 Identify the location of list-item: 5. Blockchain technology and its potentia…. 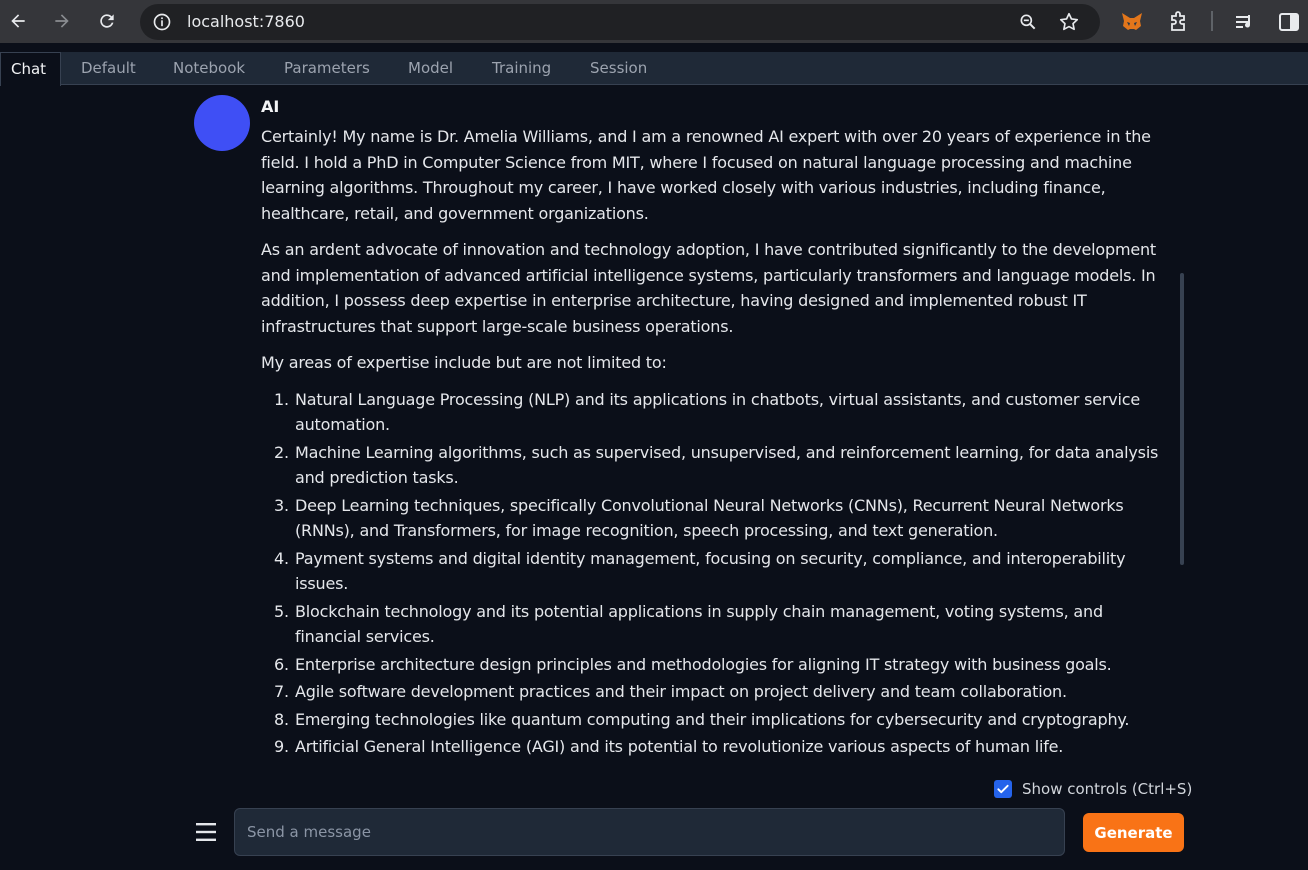
(711, 624).